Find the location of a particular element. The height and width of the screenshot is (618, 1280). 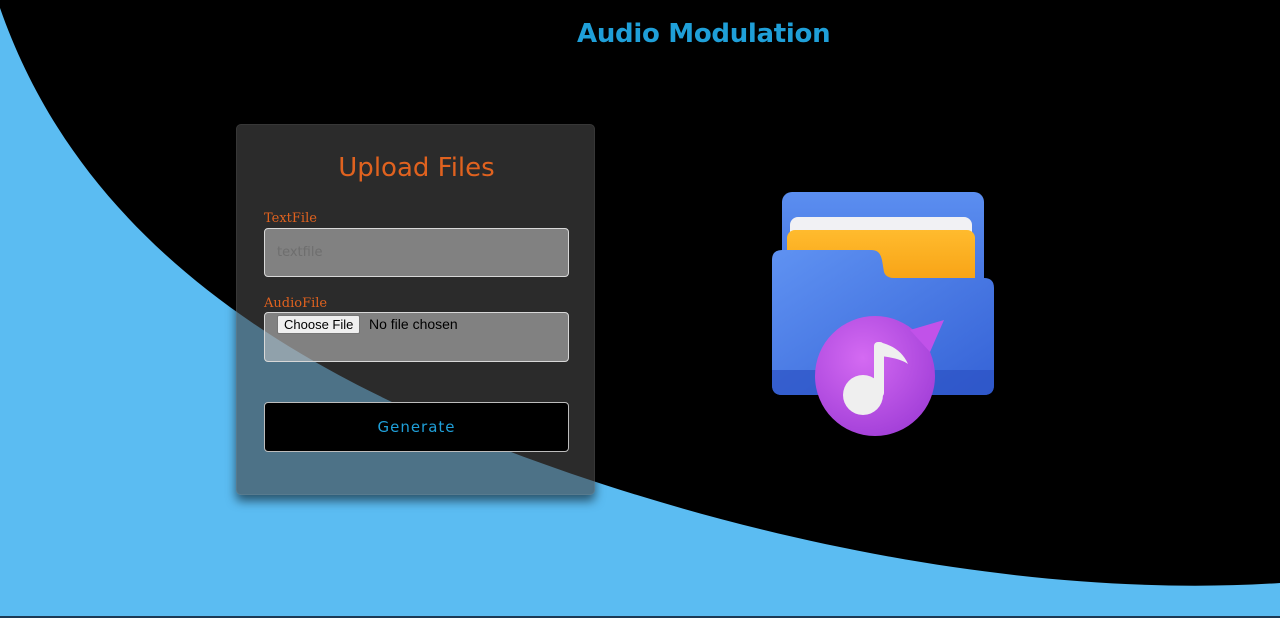

file-status-text: No file chosen is located at coordinates (413, 324).